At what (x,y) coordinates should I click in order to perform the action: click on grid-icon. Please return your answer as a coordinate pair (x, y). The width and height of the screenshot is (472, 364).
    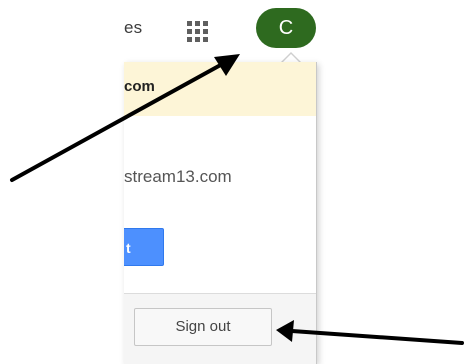
    Looking at the image, I should click on (198, 31).